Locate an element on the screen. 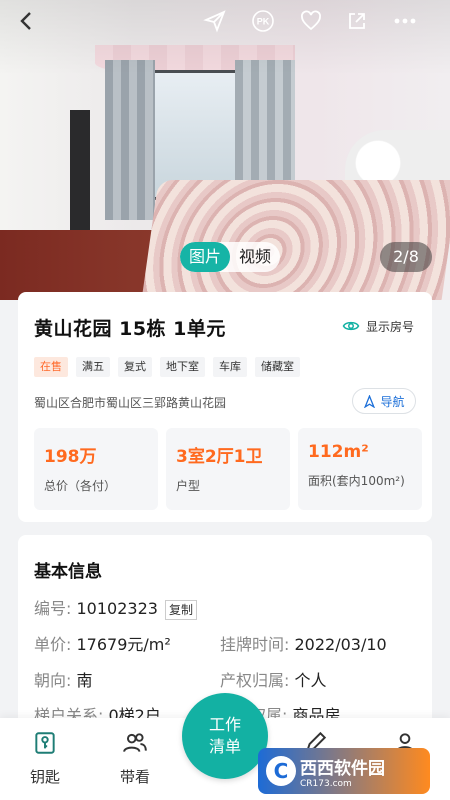 This screenshot has width=450, height=800. nav-keys: 钥匙 is located at coordinates (45, 758).